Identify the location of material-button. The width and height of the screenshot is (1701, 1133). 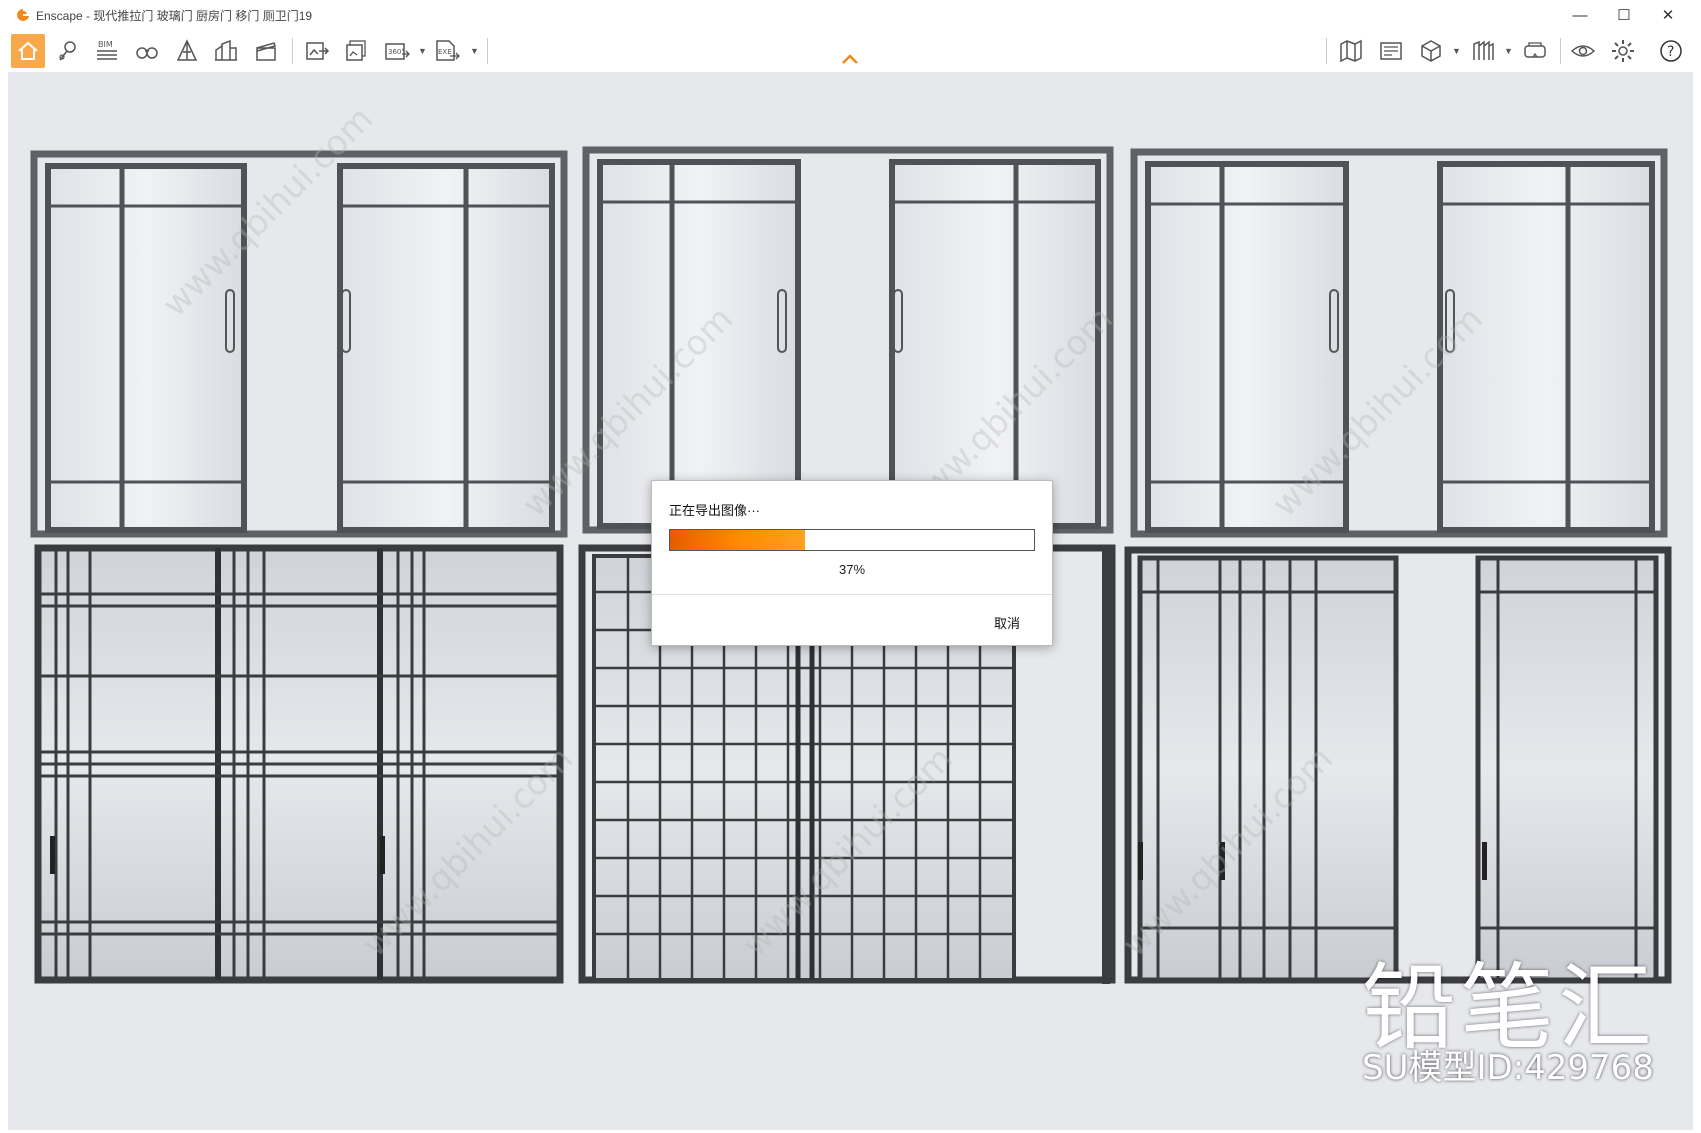
(1483, 51).